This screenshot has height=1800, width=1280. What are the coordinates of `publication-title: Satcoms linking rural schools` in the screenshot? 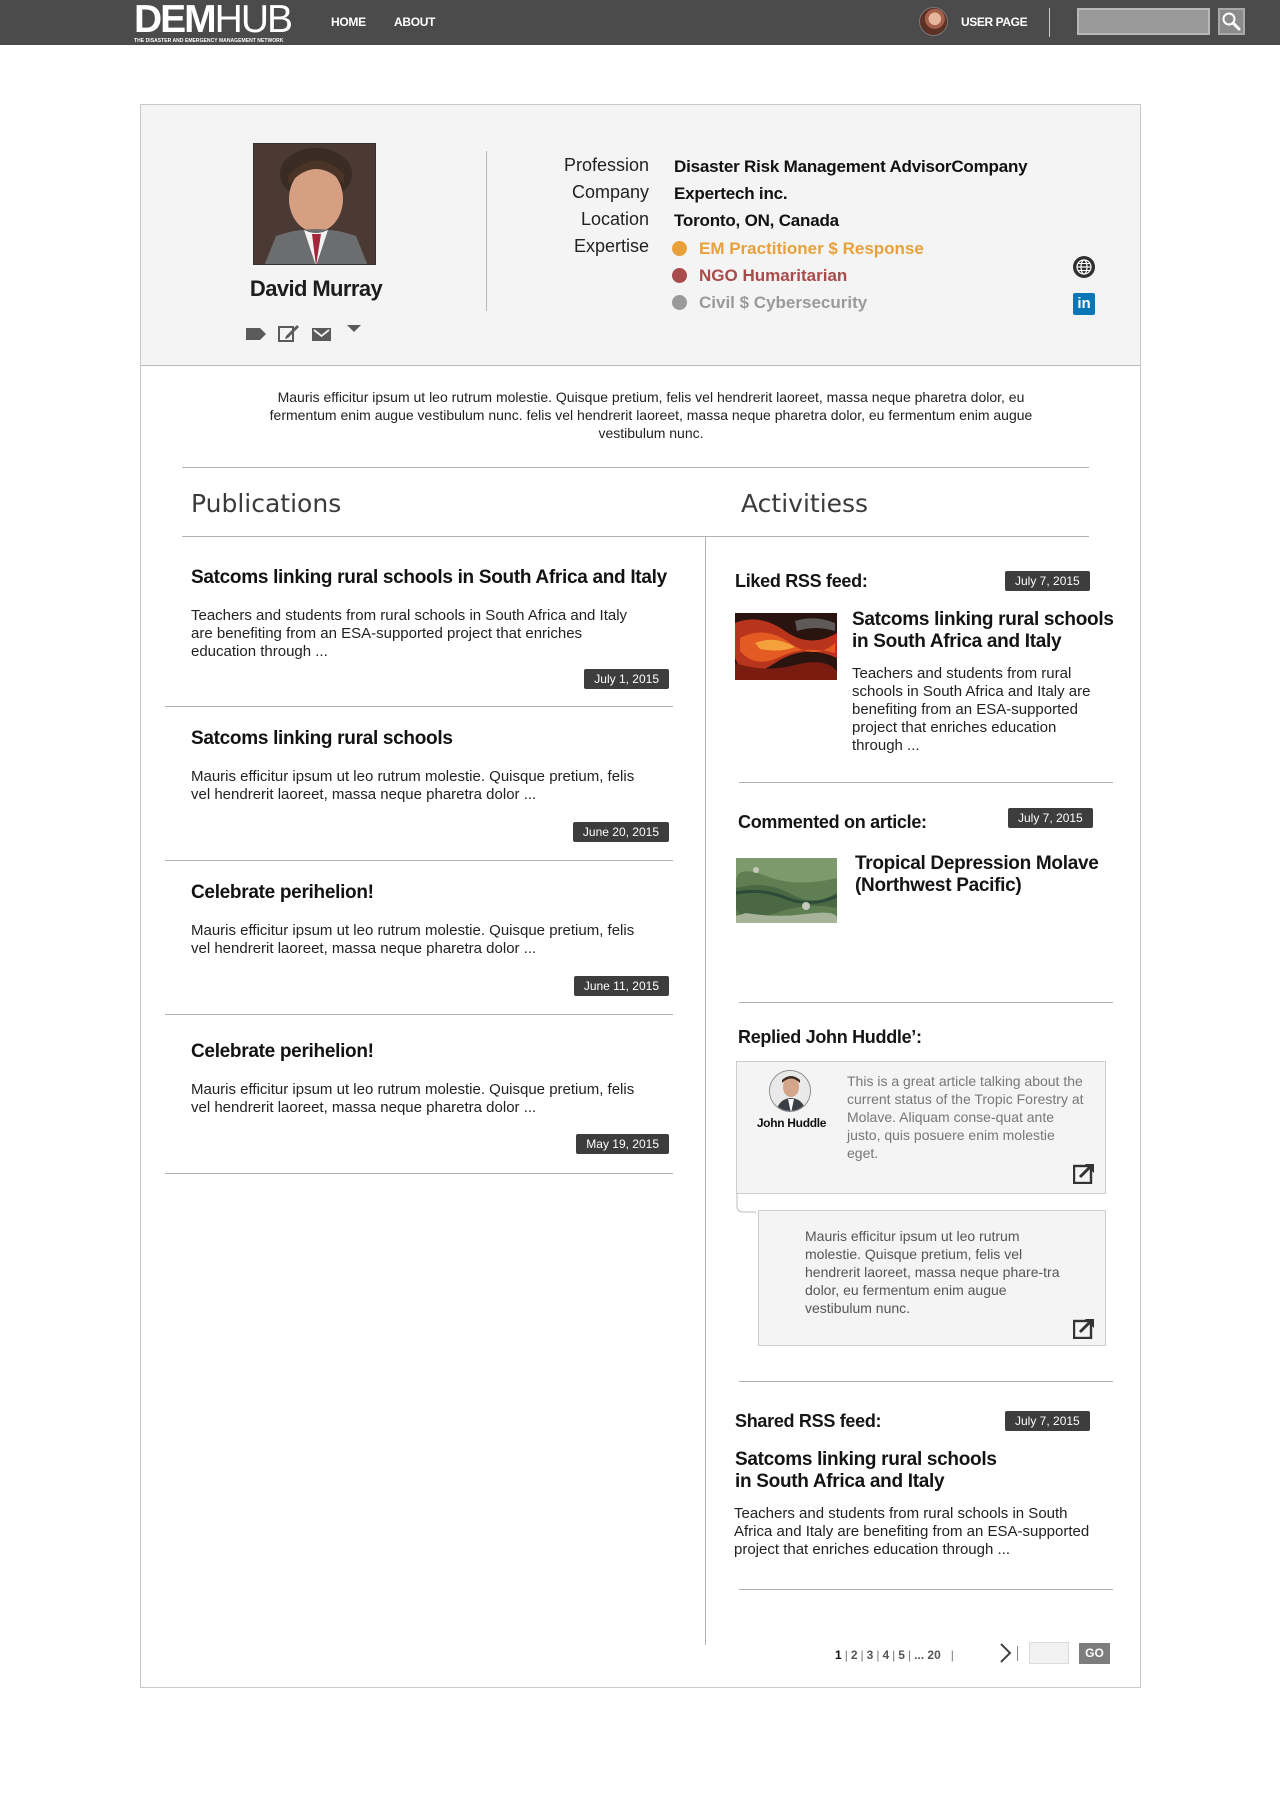 It's located at (431, 739).